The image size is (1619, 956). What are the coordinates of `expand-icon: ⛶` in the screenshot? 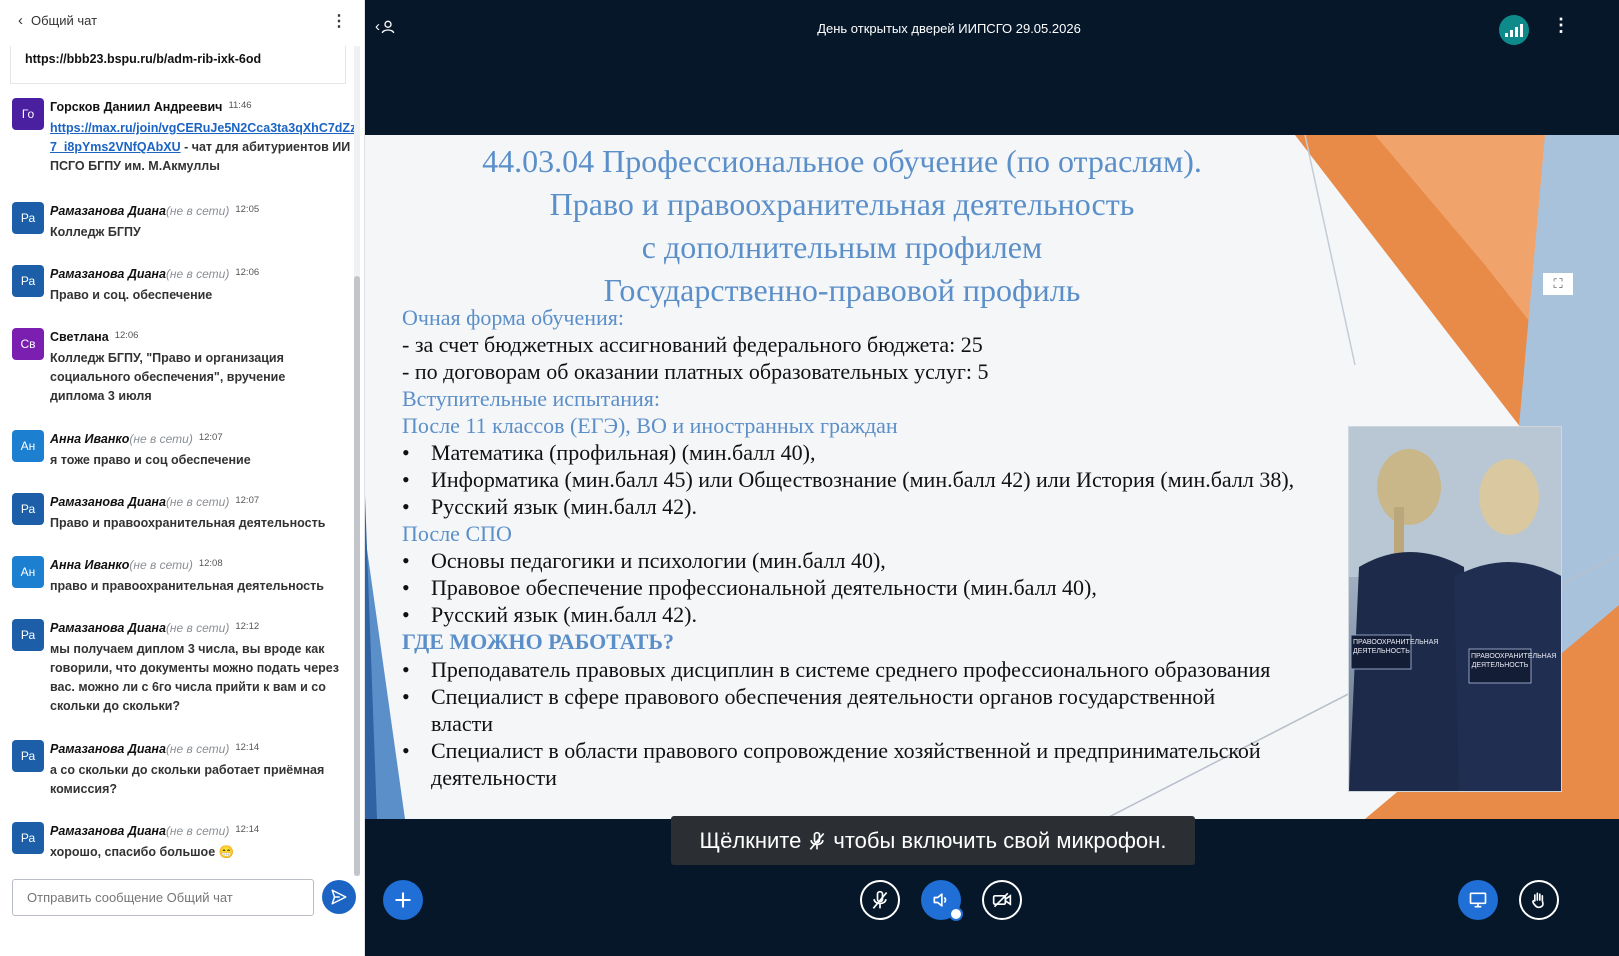 It's located at (1558, 283).